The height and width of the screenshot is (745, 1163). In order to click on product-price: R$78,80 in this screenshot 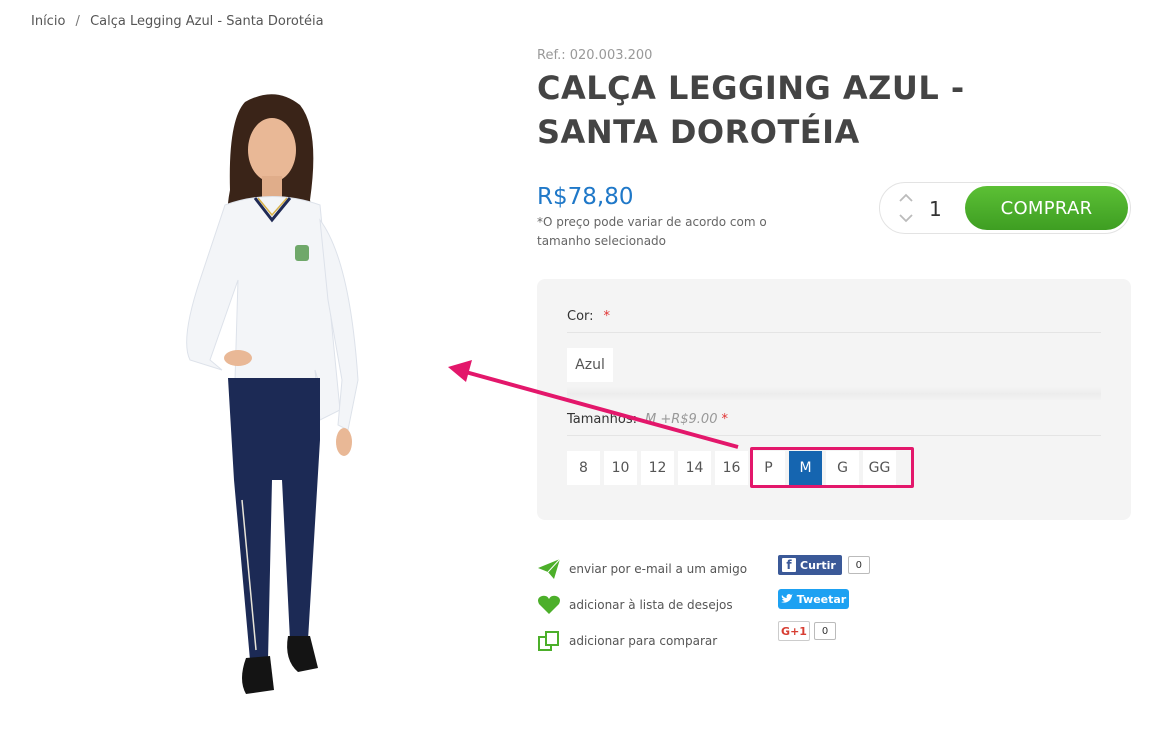, I will do `click(585, 197)`.